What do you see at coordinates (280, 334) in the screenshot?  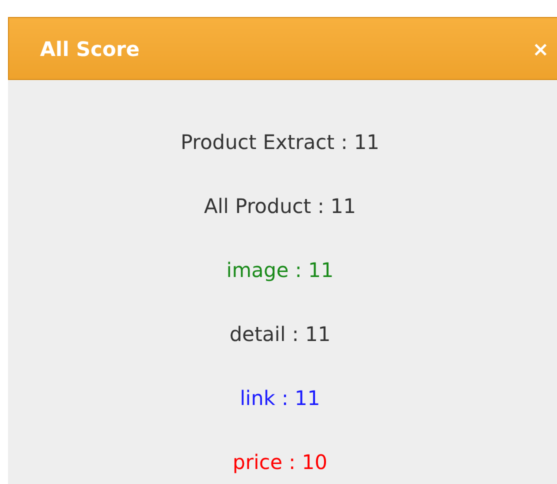 I see `score-text: detail : 11` at bounding box center [280, 334].